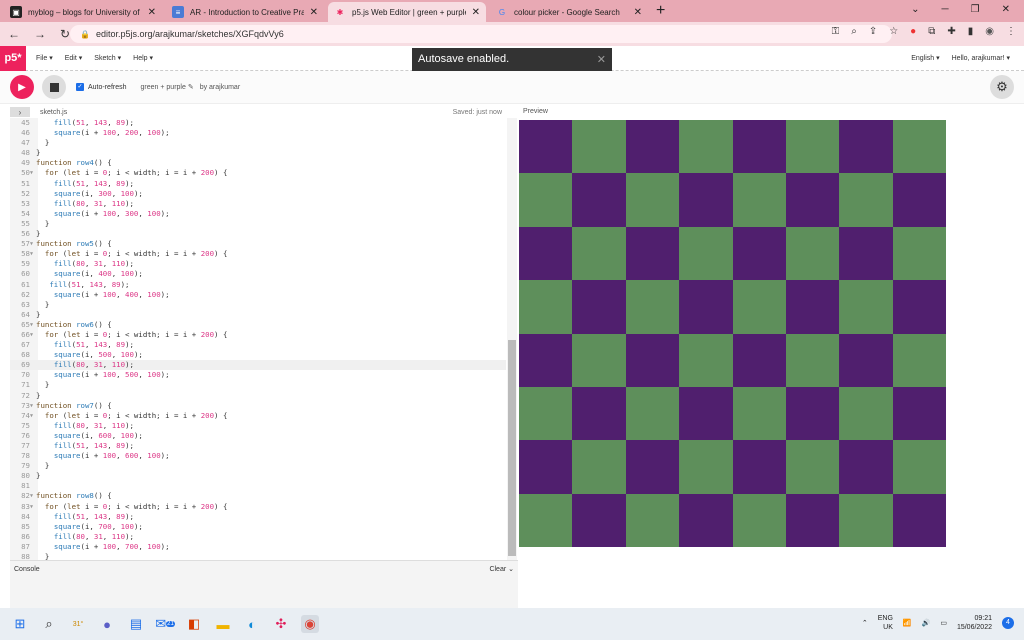 This screenshot has width=1024, height=640. Describe the element at coordinates (49, 624) in the screenshot. I see `search-icon: ⌕` at that location.